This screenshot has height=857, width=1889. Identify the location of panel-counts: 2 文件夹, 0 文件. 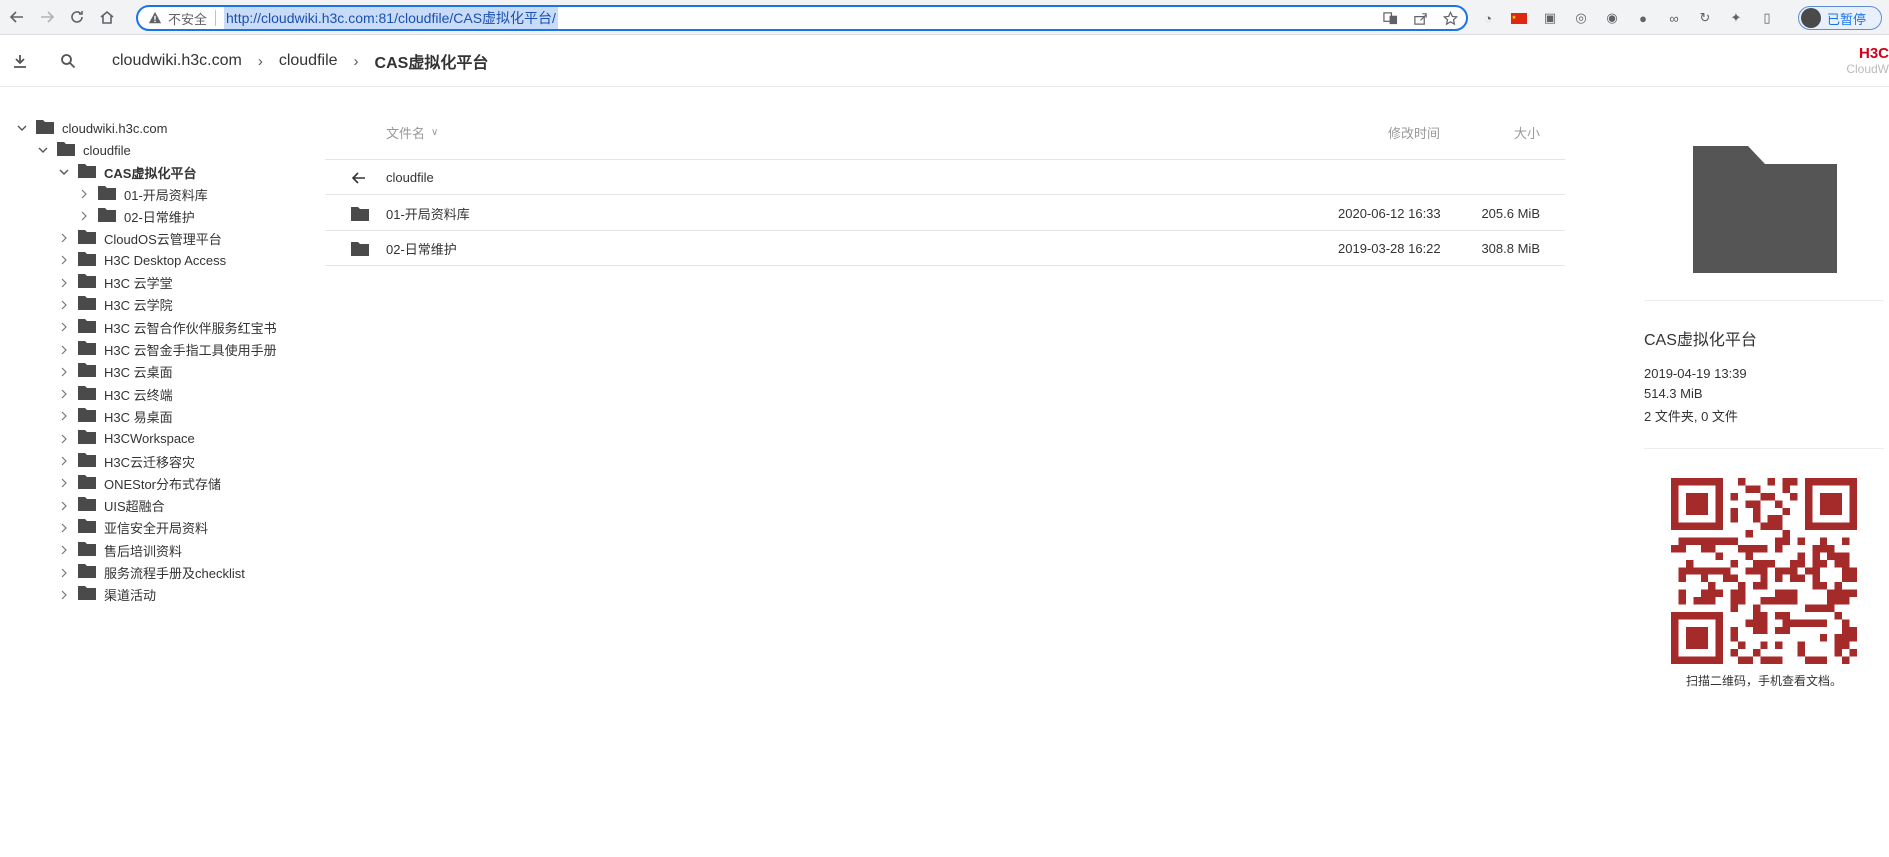
(1691, 416).